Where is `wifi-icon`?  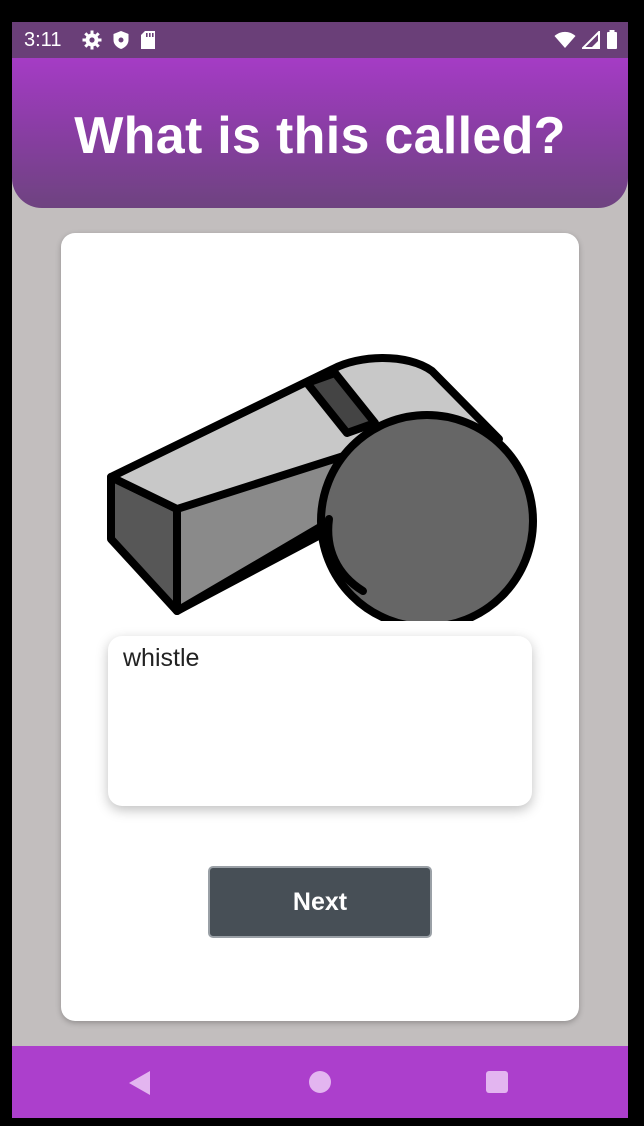
wifi-icon is located at coordinates (565, 39).